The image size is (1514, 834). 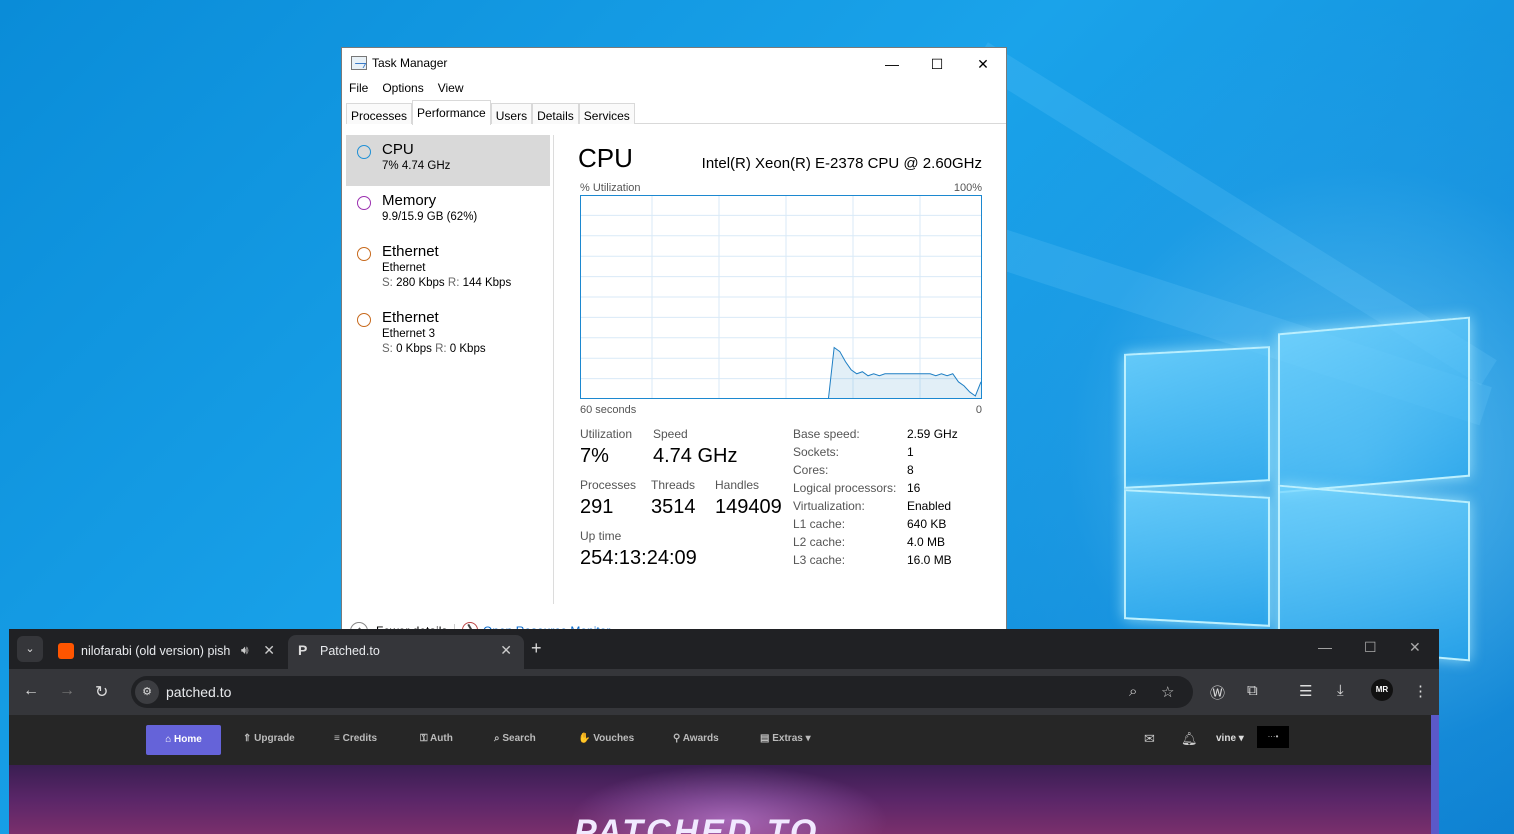 I want to click on back-icon: ←, so click(x=31, y=691).